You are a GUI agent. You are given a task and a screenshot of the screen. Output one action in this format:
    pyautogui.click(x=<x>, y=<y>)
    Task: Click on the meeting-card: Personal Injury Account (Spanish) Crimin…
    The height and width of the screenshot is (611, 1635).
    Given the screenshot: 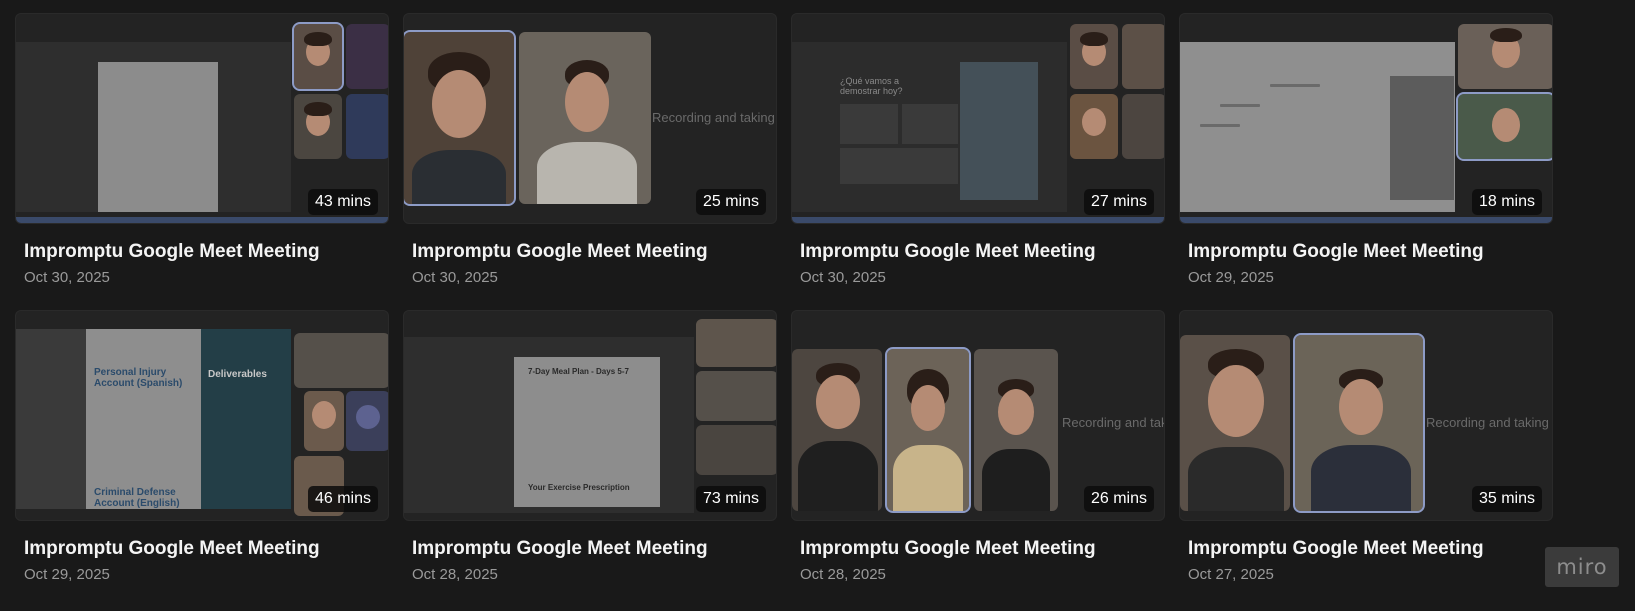 What is the action you would take?
    pyautogui.click(x=202, y=446)
    